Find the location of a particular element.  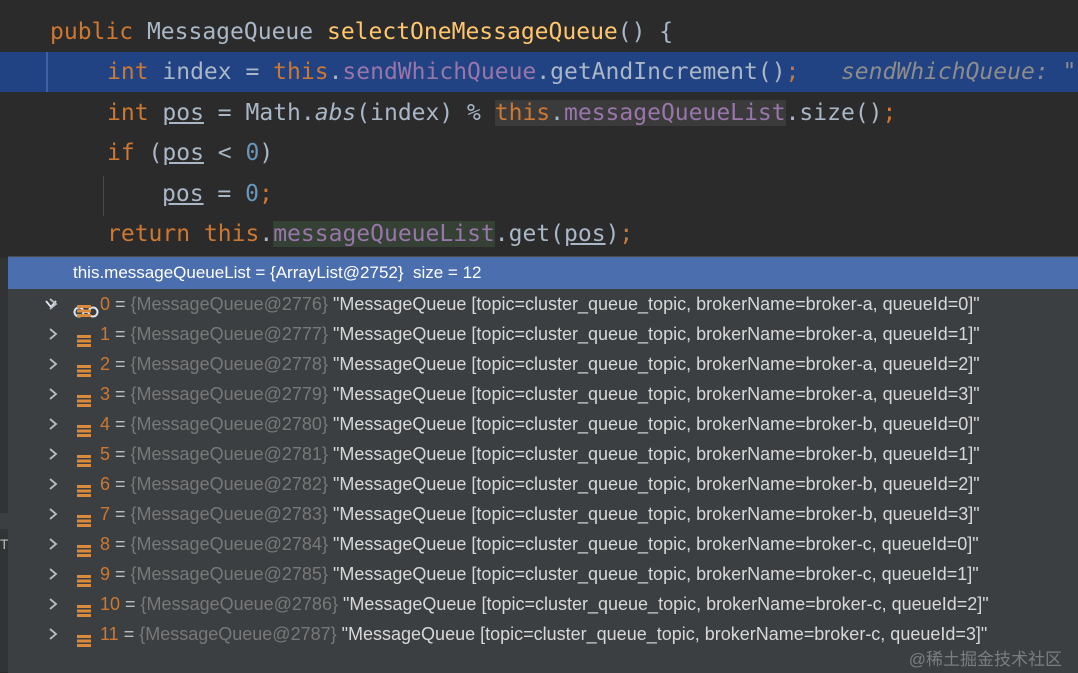

item-reference: {MessageQueue@2780} is located at coordinates (229, 424).